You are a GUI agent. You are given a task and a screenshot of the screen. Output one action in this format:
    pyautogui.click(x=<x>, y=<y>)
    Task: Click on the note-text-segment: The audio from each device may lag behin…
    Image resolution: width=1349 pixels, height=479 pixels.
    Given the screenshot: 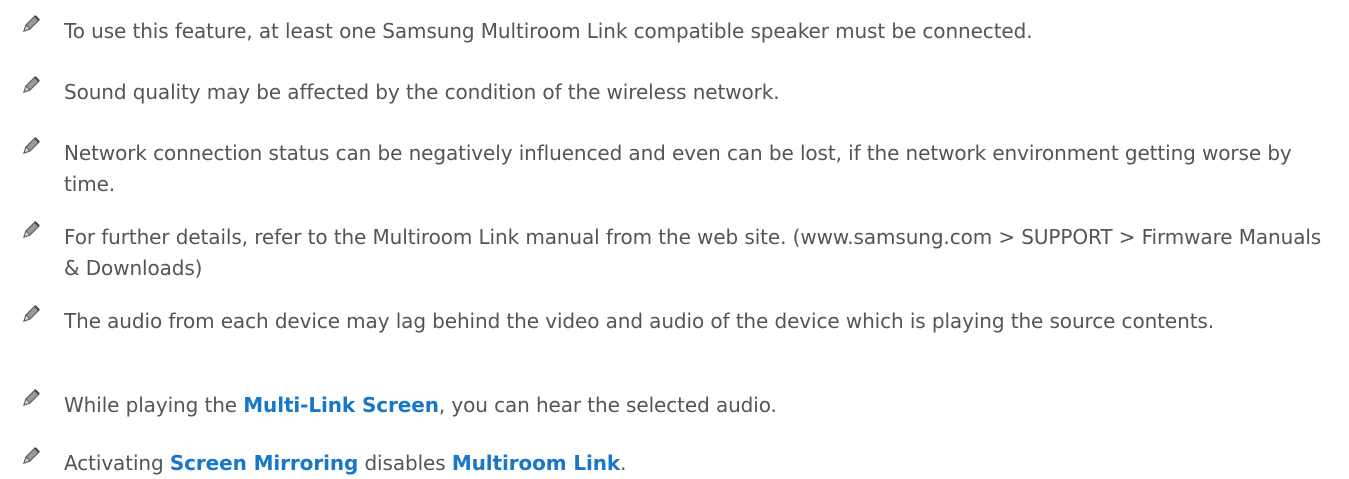 What is the action you would take?
    pyautogui.click(x=639, y=321)
    